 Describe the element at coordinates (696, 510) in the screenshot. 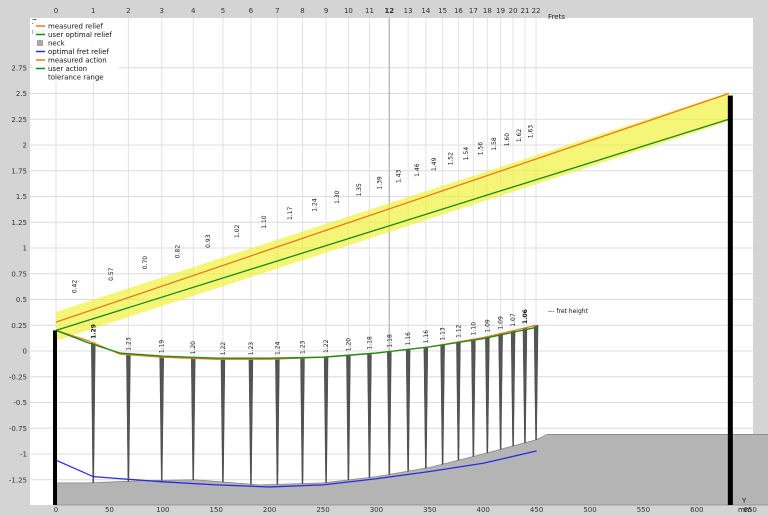

I see `x-tick-label: 600` at that location.